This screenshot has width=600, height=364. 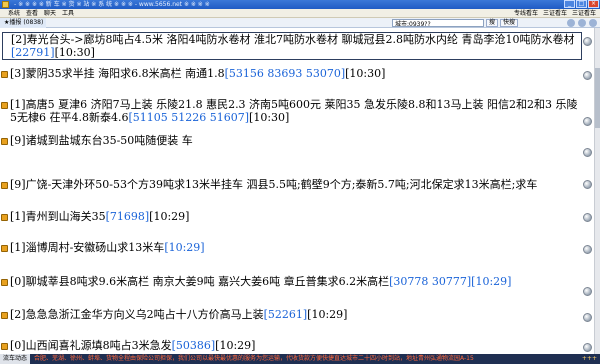 I want to click on help-icon, so click(x=593, y=23).